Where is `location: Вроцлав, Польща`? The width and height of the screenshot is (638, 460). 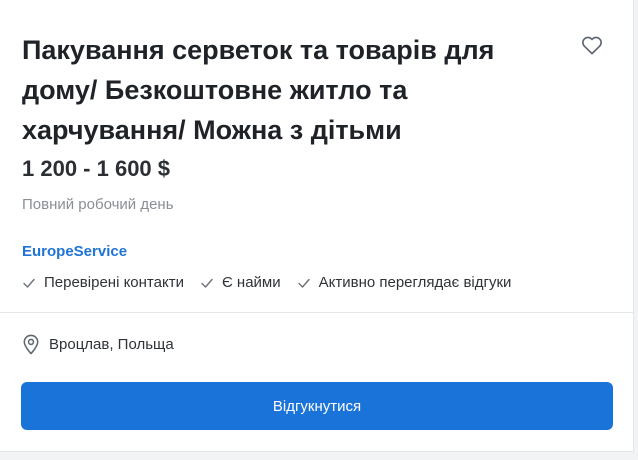
location: Вроцлав, Польща is located at coordinates (98, 344).